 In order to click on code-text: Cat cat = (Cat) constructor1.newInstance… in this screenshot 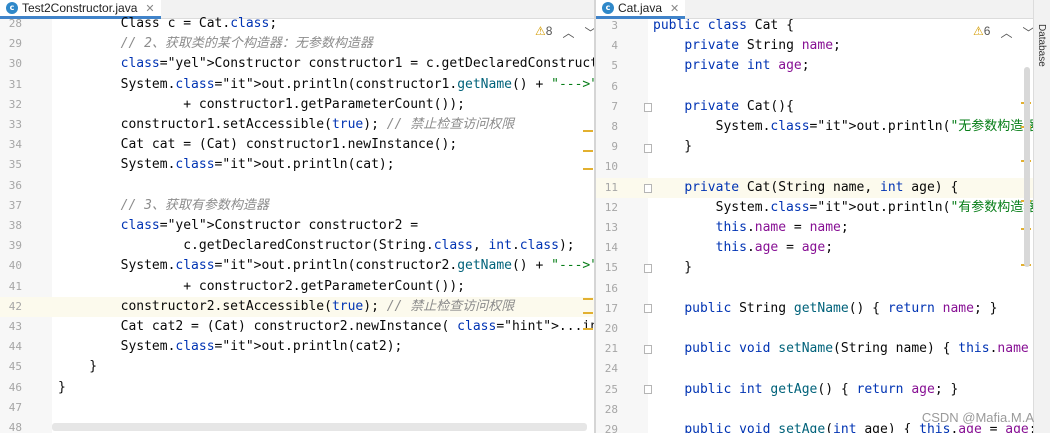, I will do `click(258, 145)`.